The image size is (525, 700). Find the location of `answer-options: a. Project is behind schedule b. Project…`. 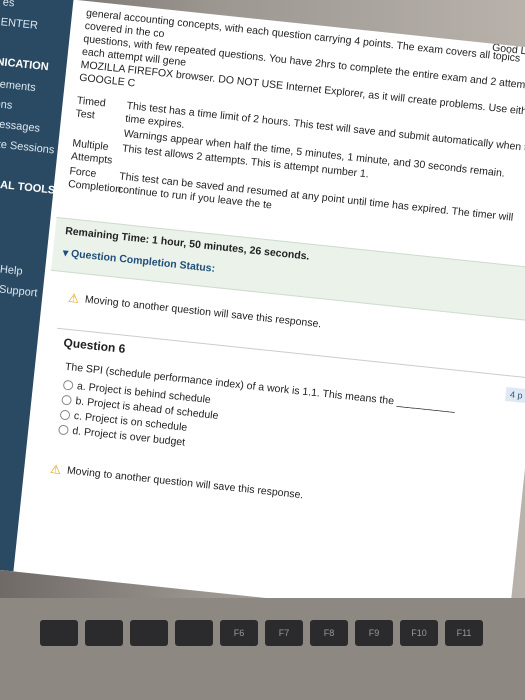

answer-options: a. Project is behind schedule b. Project… is located at coordinates (139, 415).